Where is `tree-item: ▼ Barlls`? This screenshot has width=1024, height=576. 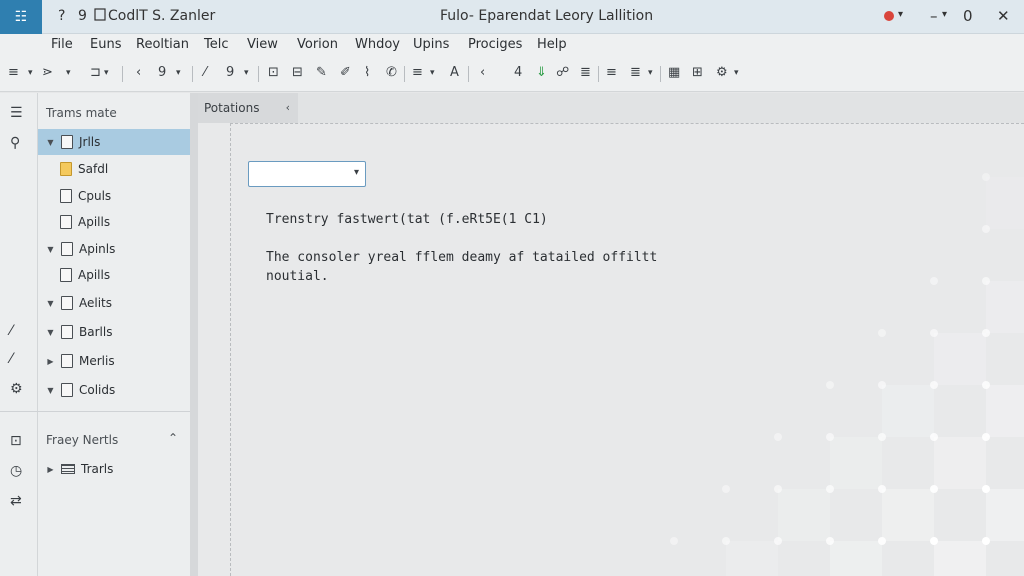
tree-item: ▼ Barlls is located at coordinates (114, 332).